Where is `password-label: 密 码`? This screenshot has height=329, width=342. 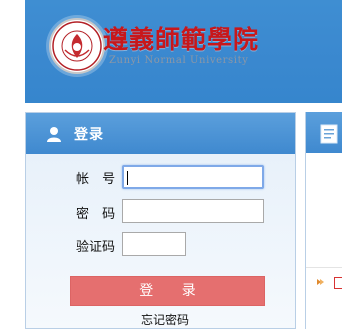 password-label: 密 码 is located at coordinates (96, 214).